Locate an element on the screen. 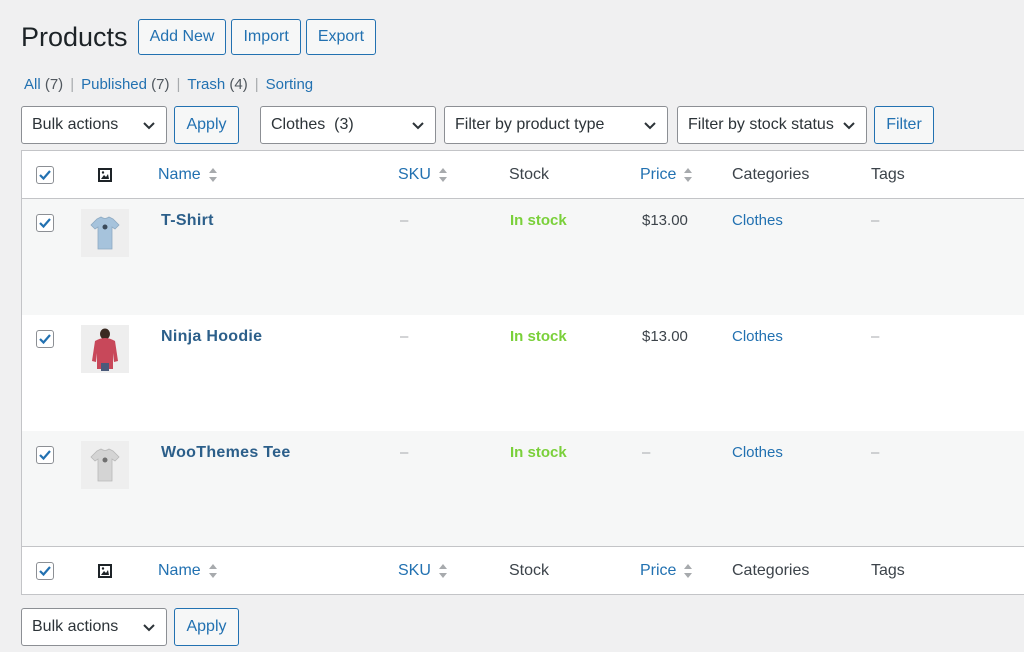 The height and width of the screenshot is (652, 1024). sku-column-header: SKU is located at coordinates (423, 175).